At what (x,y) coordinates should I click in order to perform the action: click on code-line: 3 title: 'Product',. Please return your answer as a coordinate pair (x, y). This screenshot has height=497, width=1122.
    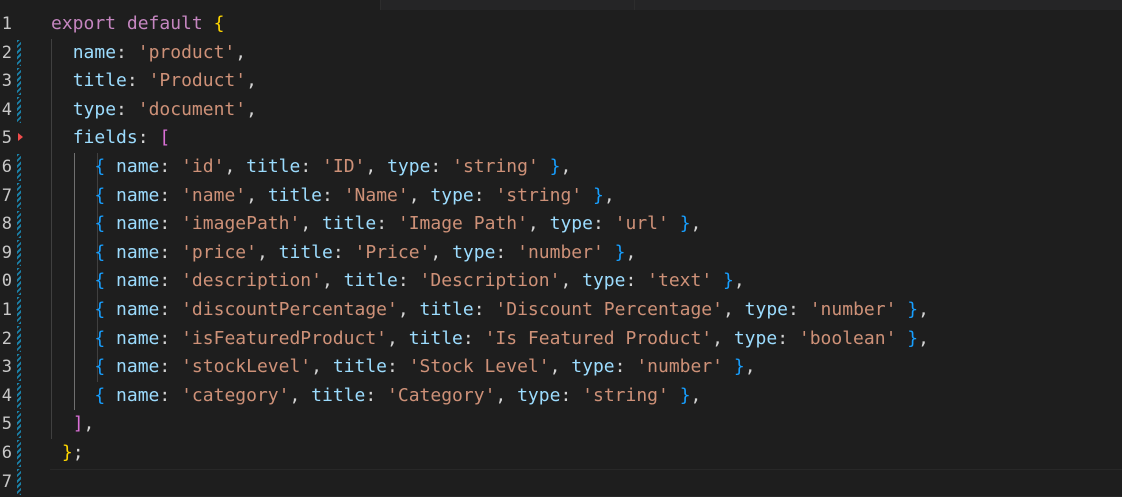
    Looking at the image, I should click on (561, 81).